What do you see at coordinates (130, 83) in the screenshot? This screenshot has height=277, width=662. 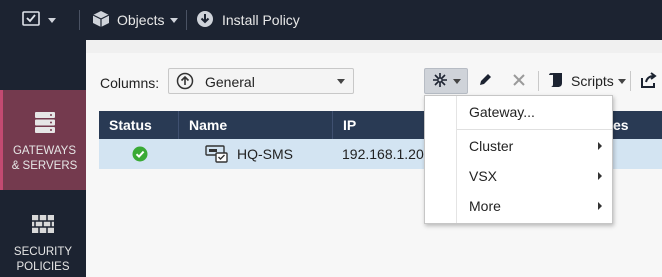 I see `columns-label: Columns:` at bounding box center [130, 83].